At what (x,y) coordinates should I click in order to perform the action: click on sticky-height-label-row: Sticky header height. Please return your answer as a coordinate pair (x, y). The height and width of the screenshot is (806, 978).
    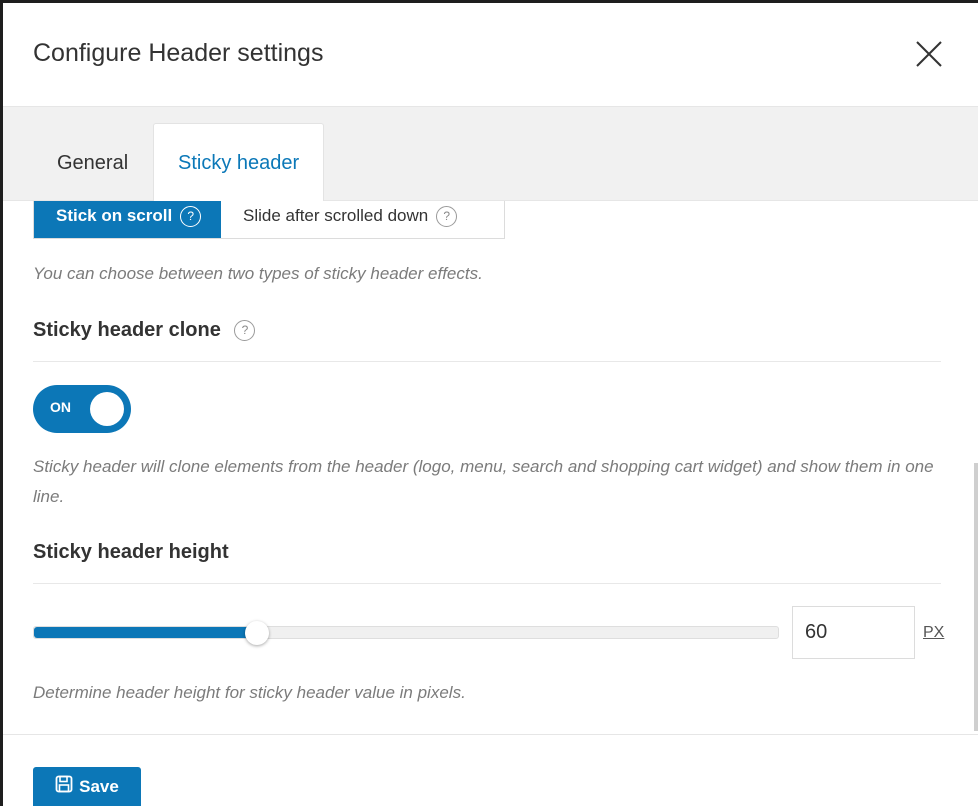
    Looking at the image, I should click on (487, 562).